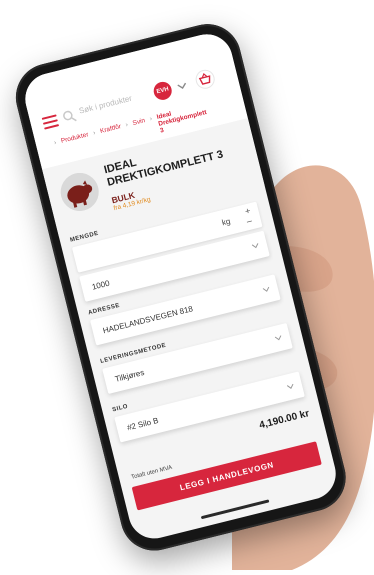  What do you see at coordinates (284, 420) in the screenshot?
I see `total-amount: 4,190.00 kr` at bounding box center [284, 420].